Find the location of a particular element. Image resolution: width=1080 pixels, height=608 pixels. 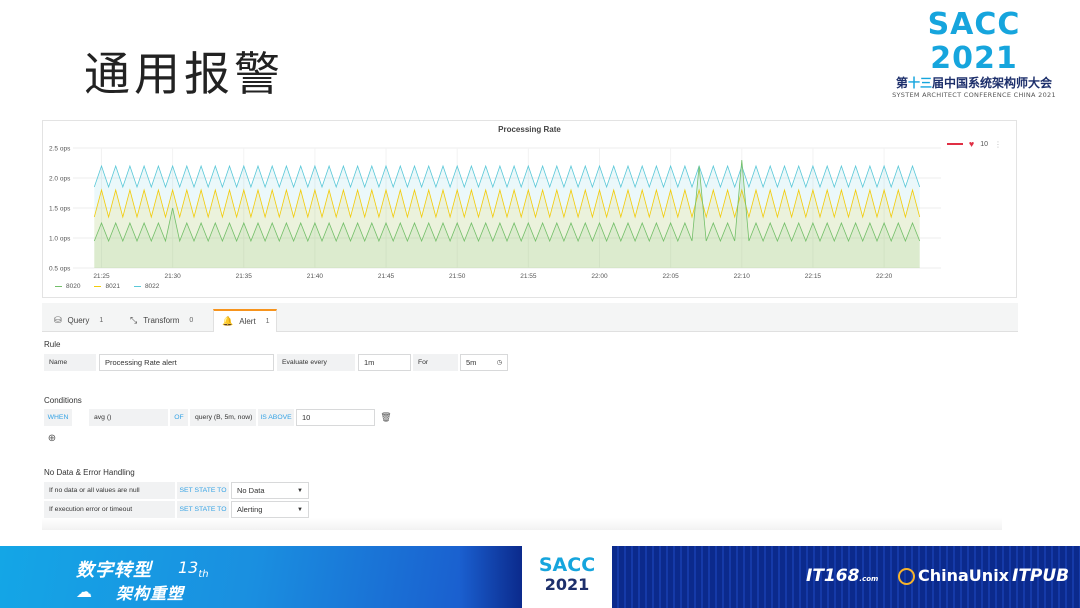

y-tick-label: 1.5 ops is located at coordinates (60, 209).